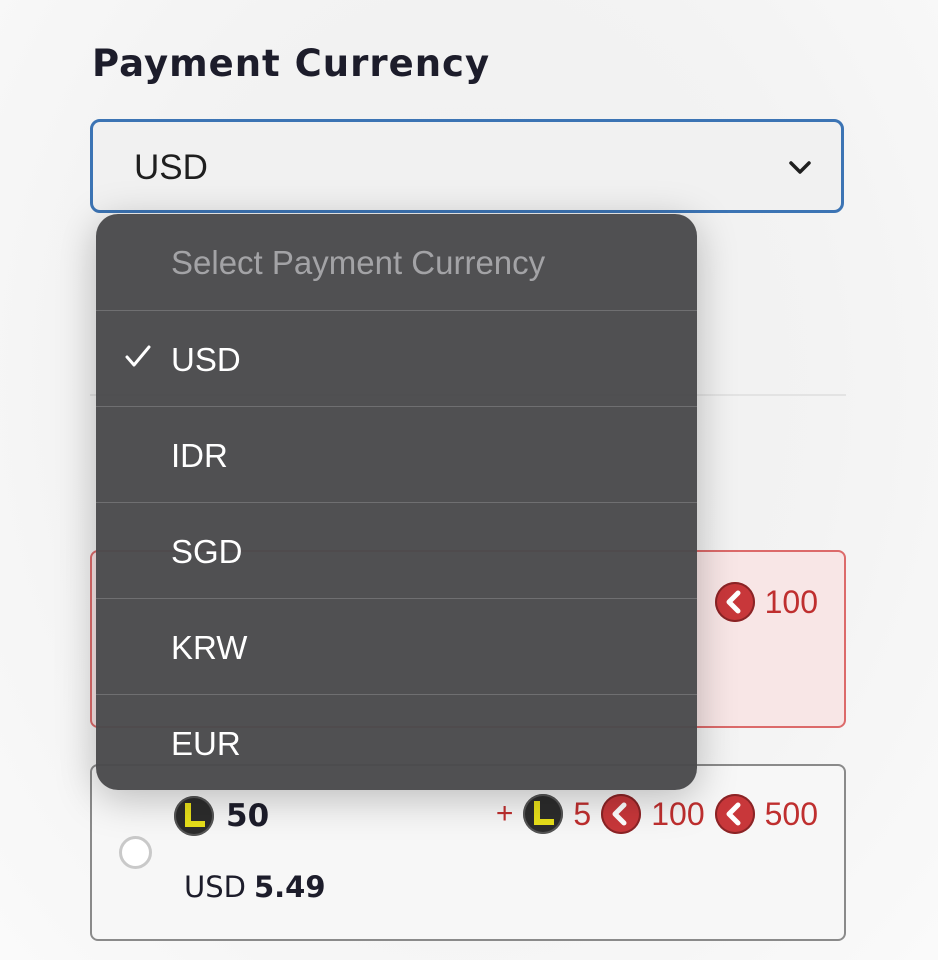 The height and width of the screenshot is (960, 938). Describe the element at coordinates (171, 167) in the screenshot. I see `currency-select-value: USD` at that location.